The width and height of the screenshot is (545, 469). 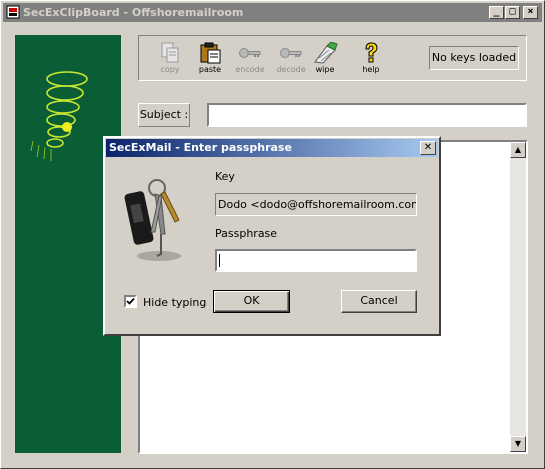 I want to click on paste-button: paste, so click(x=210, y=59).